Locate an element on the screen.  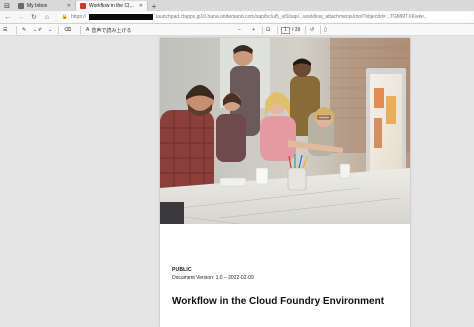
fit-page-icon: ⊡ is located at coordinates (268, 30).